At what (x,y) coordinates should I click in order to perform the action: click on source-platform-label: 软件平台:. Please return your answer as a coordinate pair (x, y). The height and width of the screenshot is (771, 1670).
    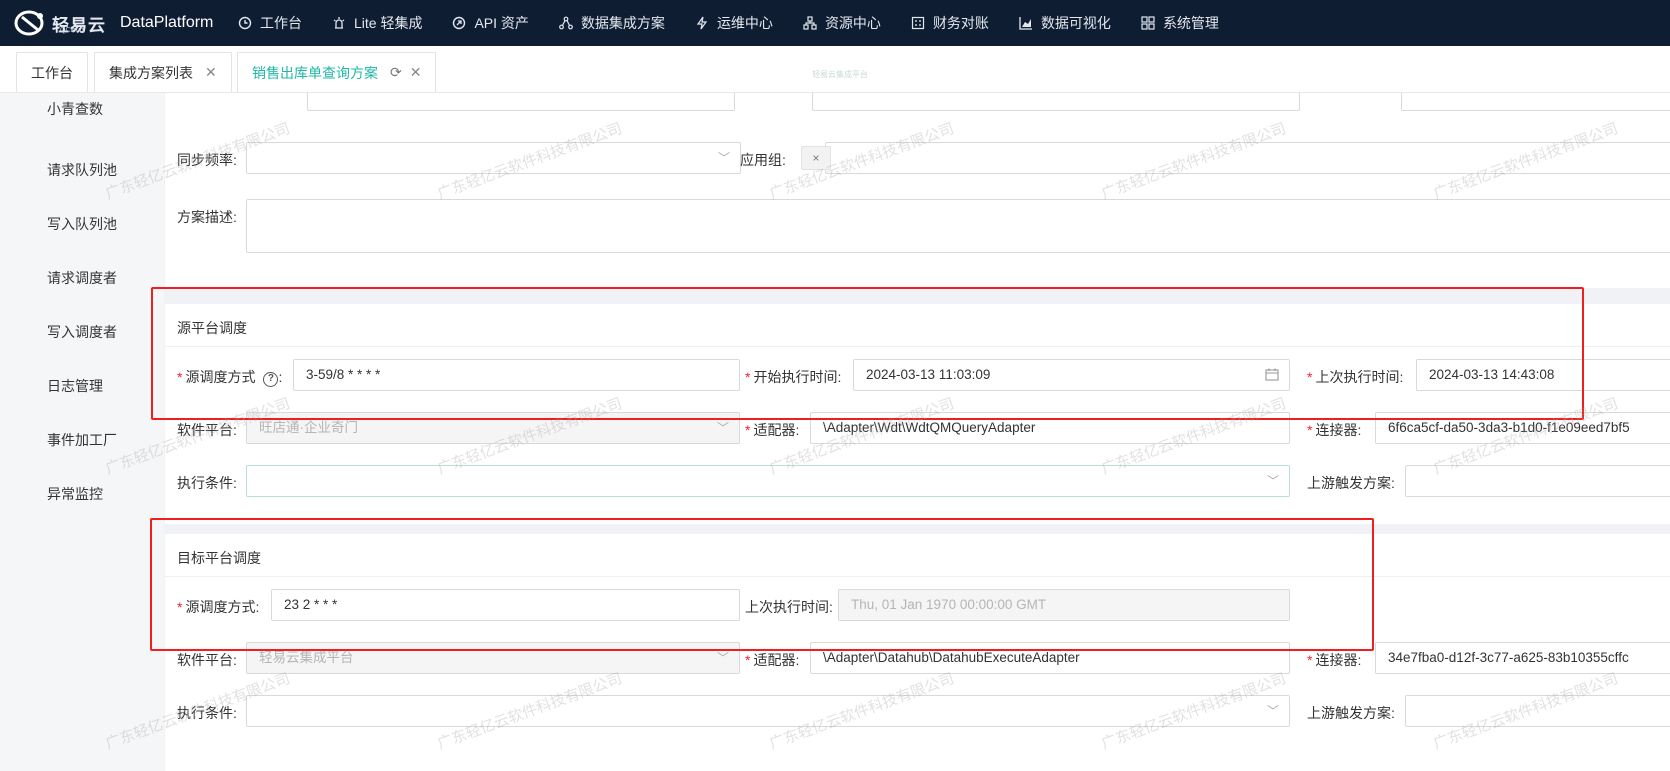
    Looking at the image, I should click on (207, 430).